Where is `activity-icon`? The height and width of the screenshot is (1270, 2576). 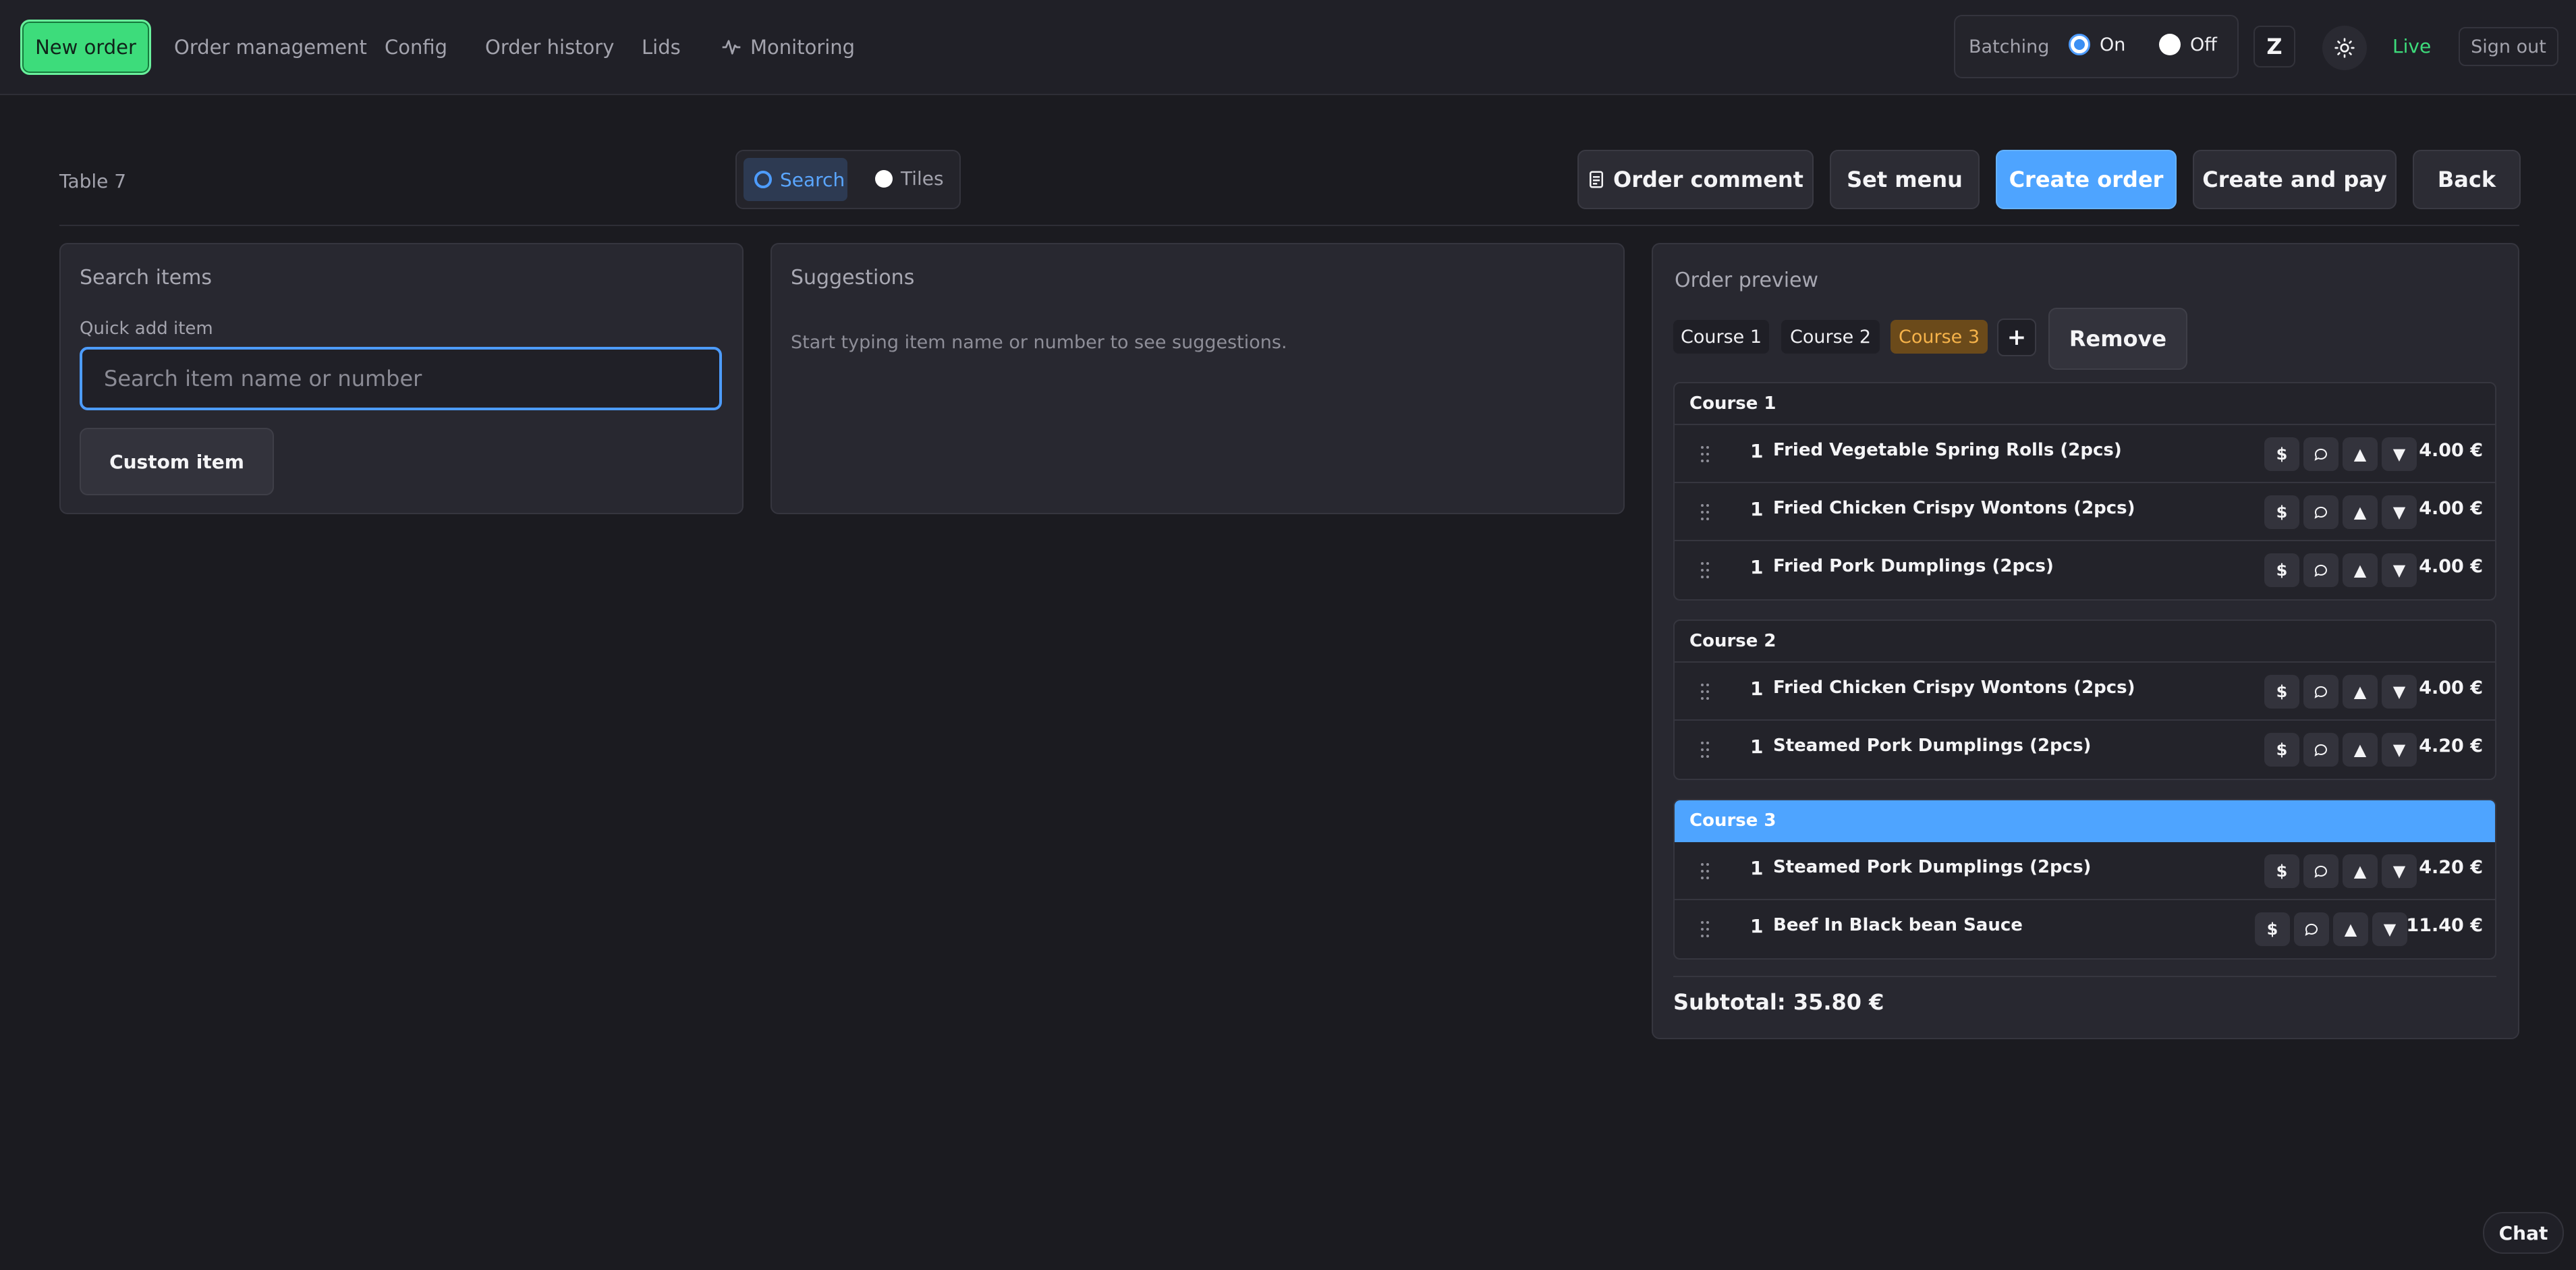
activity-icon is located at coordinates (731, 47).